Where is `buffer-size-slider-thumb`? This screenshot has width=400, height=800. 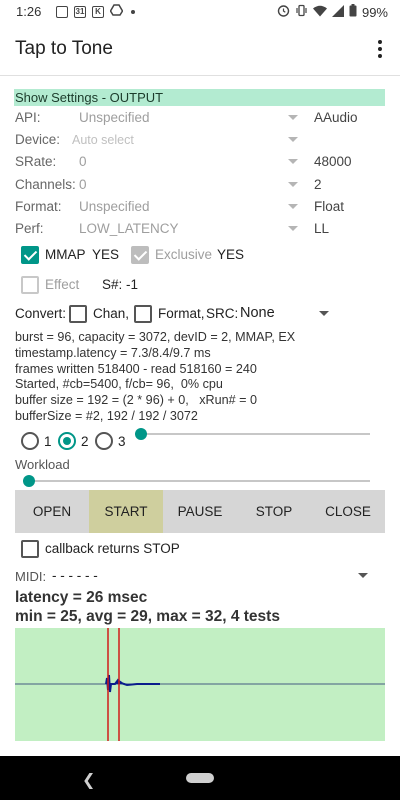
buffer-size-slider-thumb is located at coordinates (141, 434).